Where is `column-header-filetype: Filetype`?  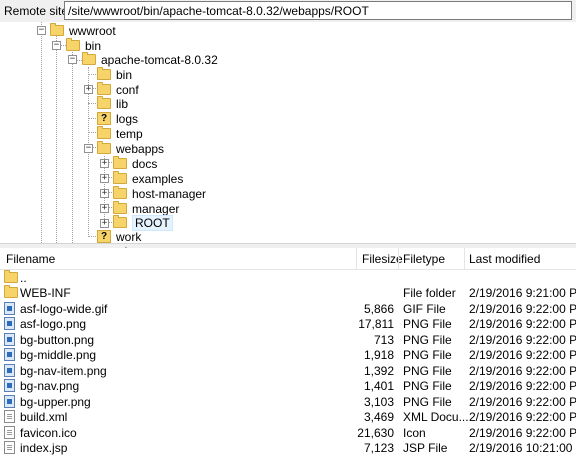 column-header-filetype: Filetype is located at coordinates (424, 259).